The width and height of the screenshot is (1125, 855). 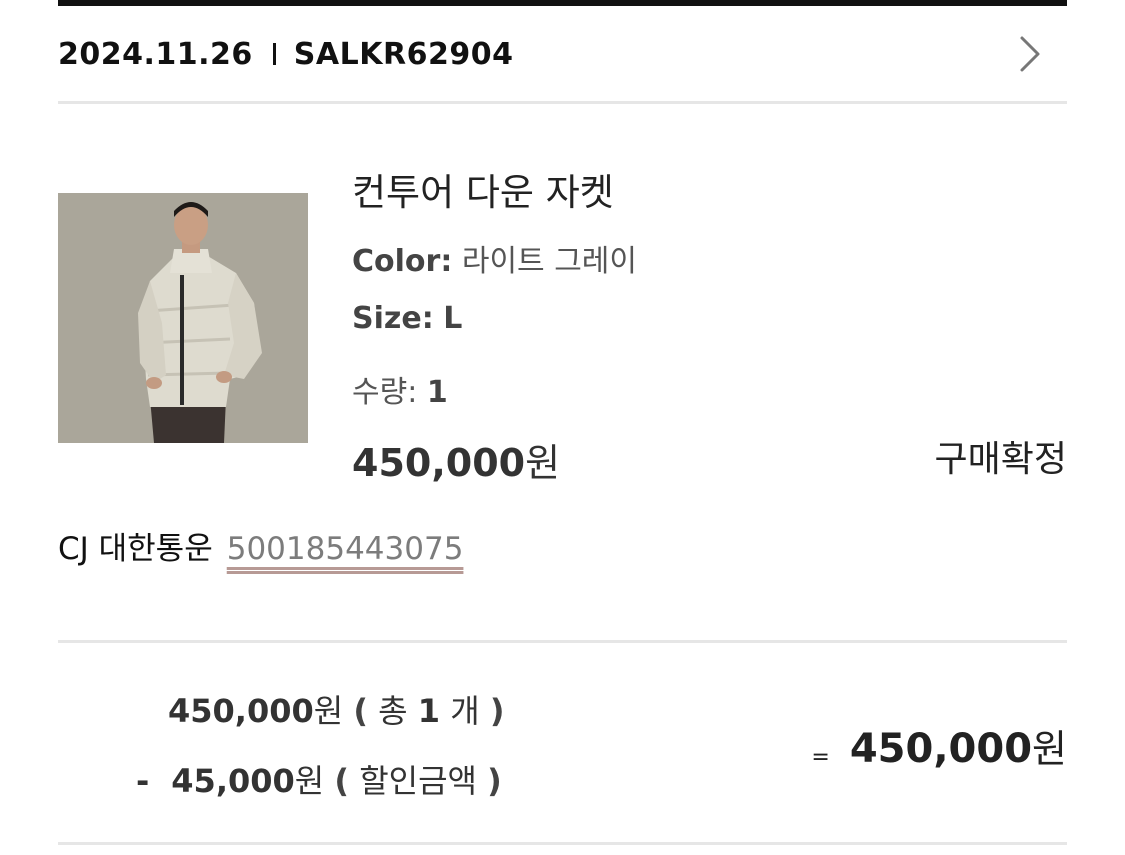 I want to click on subtotal-count-unit: 개, so click(x=465, y=711).